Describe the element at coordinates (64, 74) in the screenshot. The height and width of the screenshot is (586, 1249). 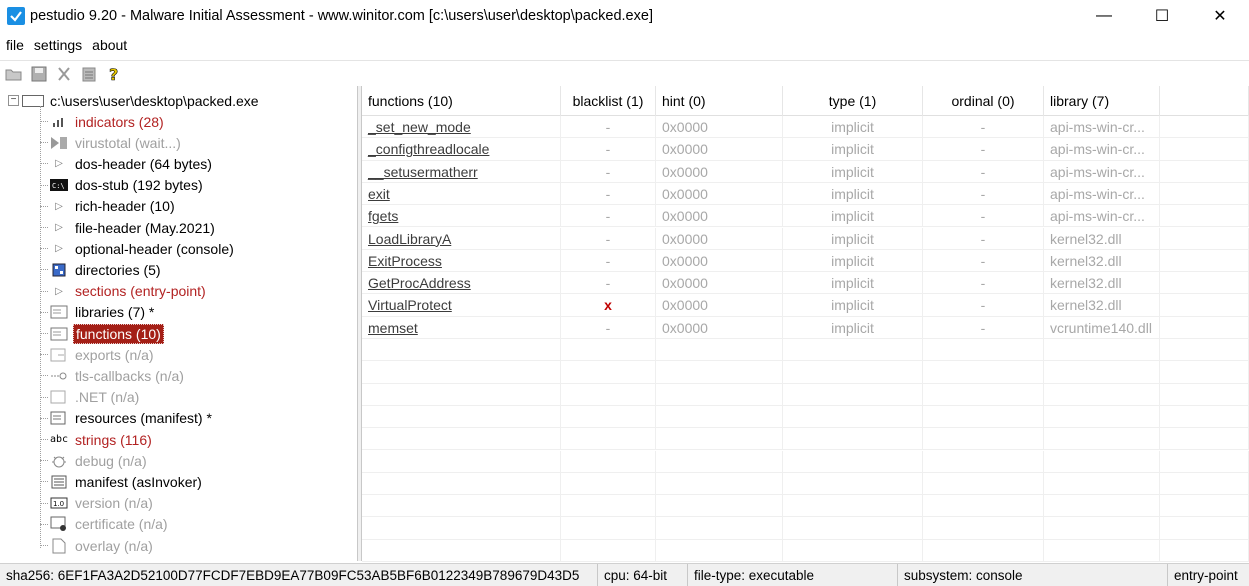
I see `cut-icon` at that location.